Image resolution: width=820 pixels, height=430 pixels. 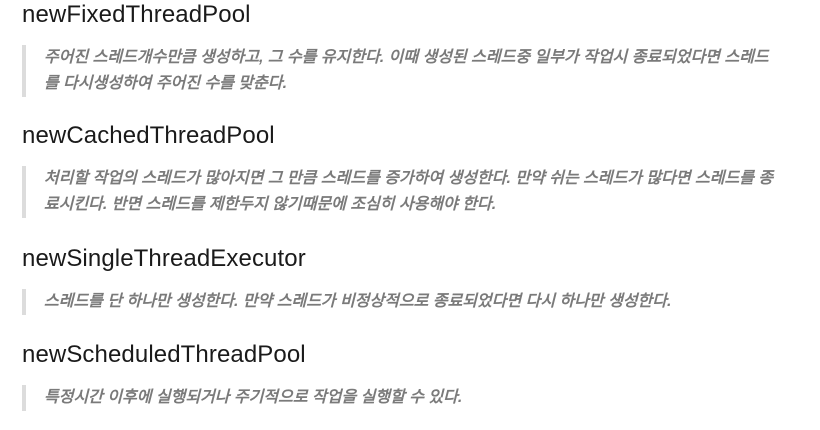 I want to click on section-heading: newFixedThreadPool, so click(x=136, y=14).